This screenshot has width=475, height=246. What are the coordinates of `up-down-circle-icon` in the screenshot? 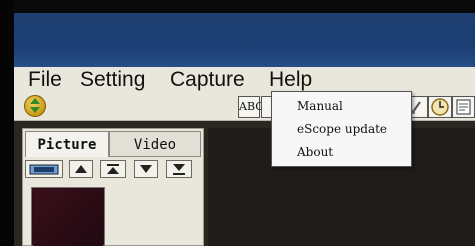 It's located at (35, 106).